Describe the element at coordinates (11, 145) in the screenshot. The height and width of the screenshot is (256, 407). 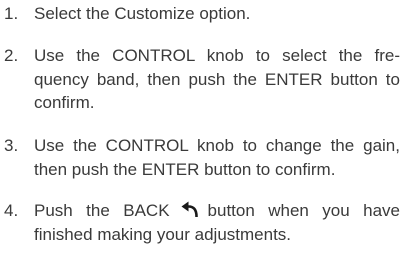
I see `step-number: 3.` at that location.